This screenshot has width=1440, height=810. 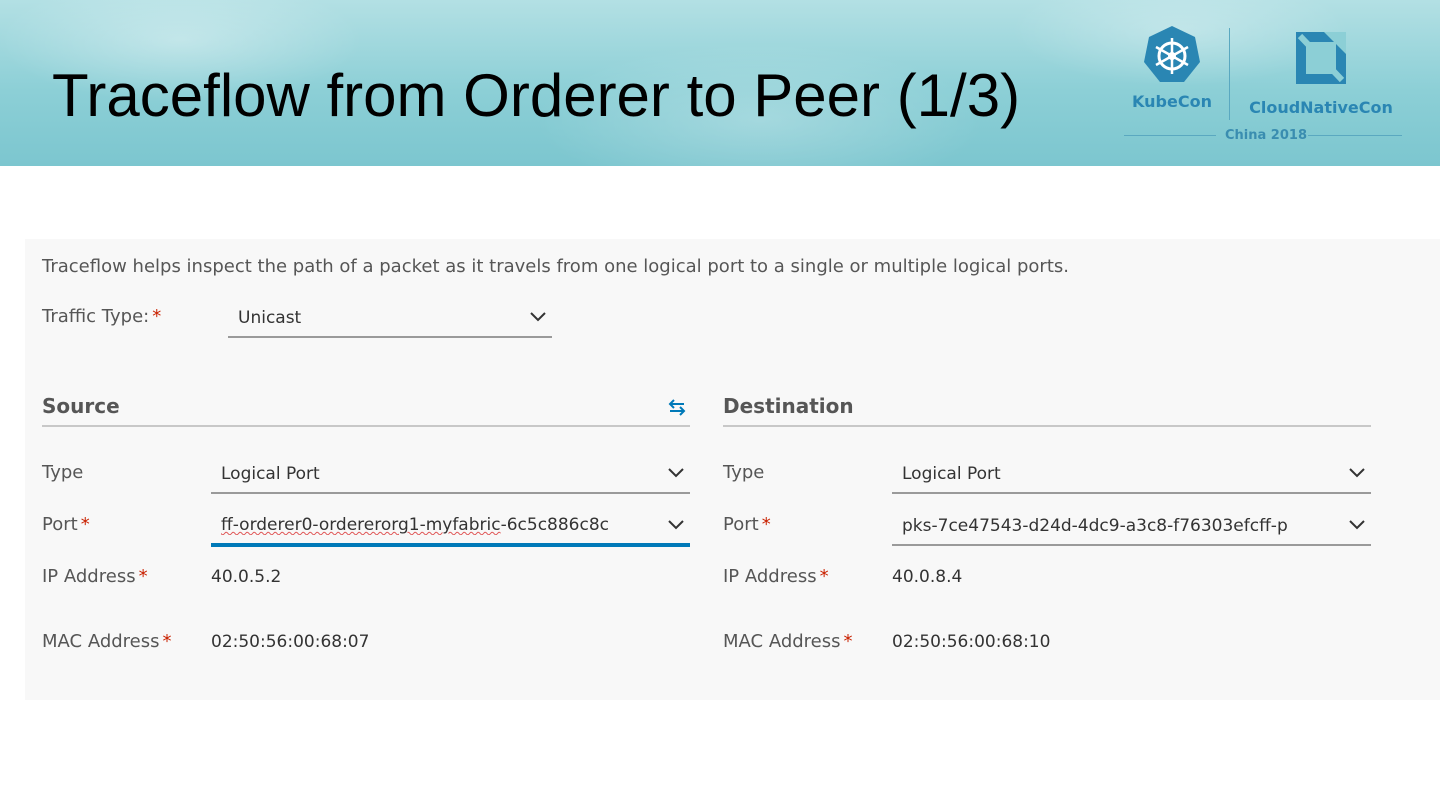 What do you see at coordinates (782, 641) in the screenshot?
I see `destination-mac-label-text: MAC Address` at bounding box center [782, 641].